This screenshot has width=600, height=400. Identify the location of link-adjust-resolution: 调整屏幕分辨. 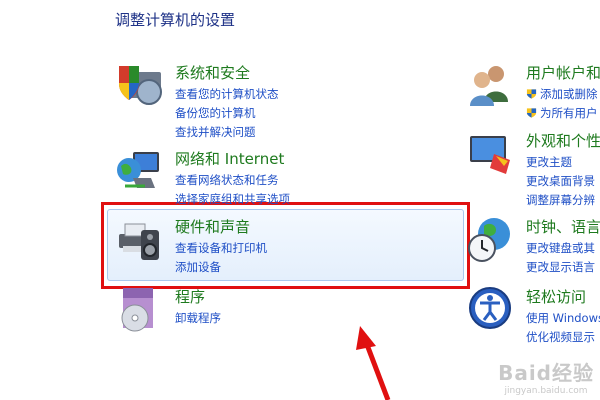
(560, 200).